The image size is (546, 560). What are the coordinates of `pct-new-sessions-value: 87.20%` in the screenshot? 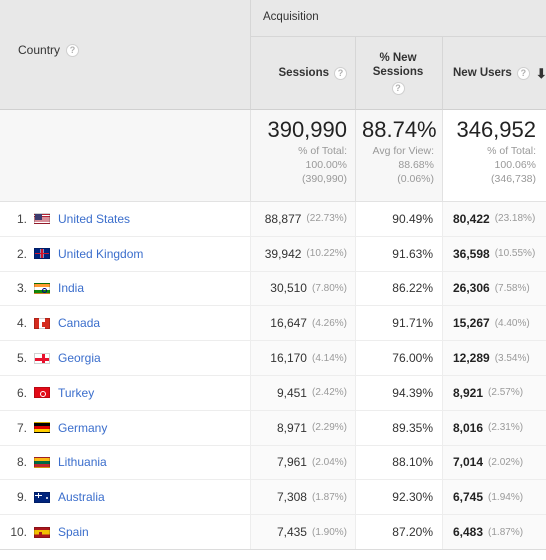 It's located at (412, 532).